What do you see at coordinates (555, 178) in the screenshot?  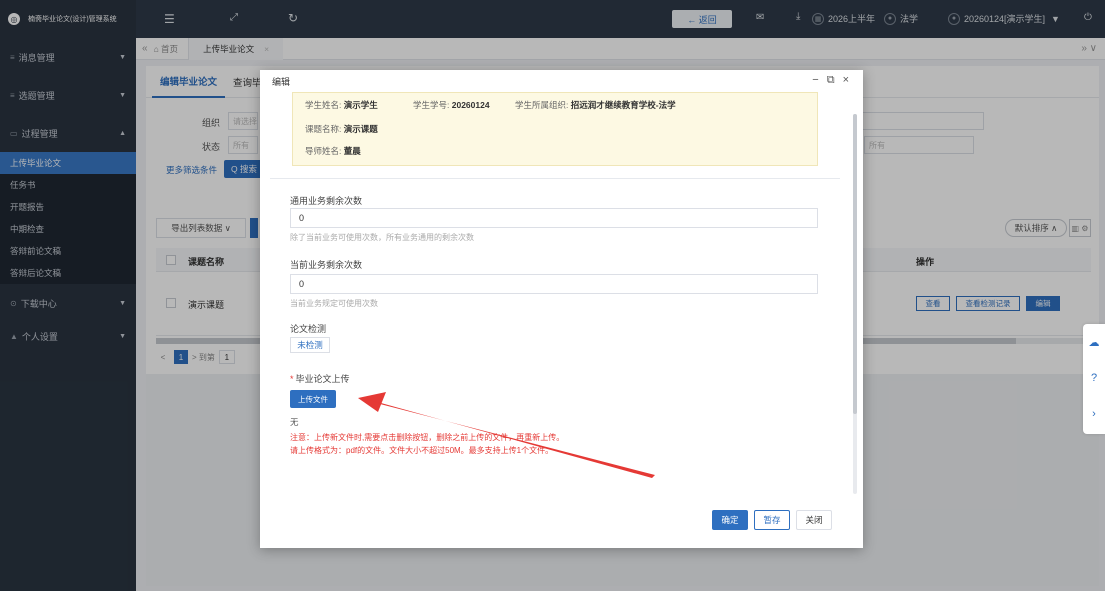 I see `divider` at bounding box center [555, 178].